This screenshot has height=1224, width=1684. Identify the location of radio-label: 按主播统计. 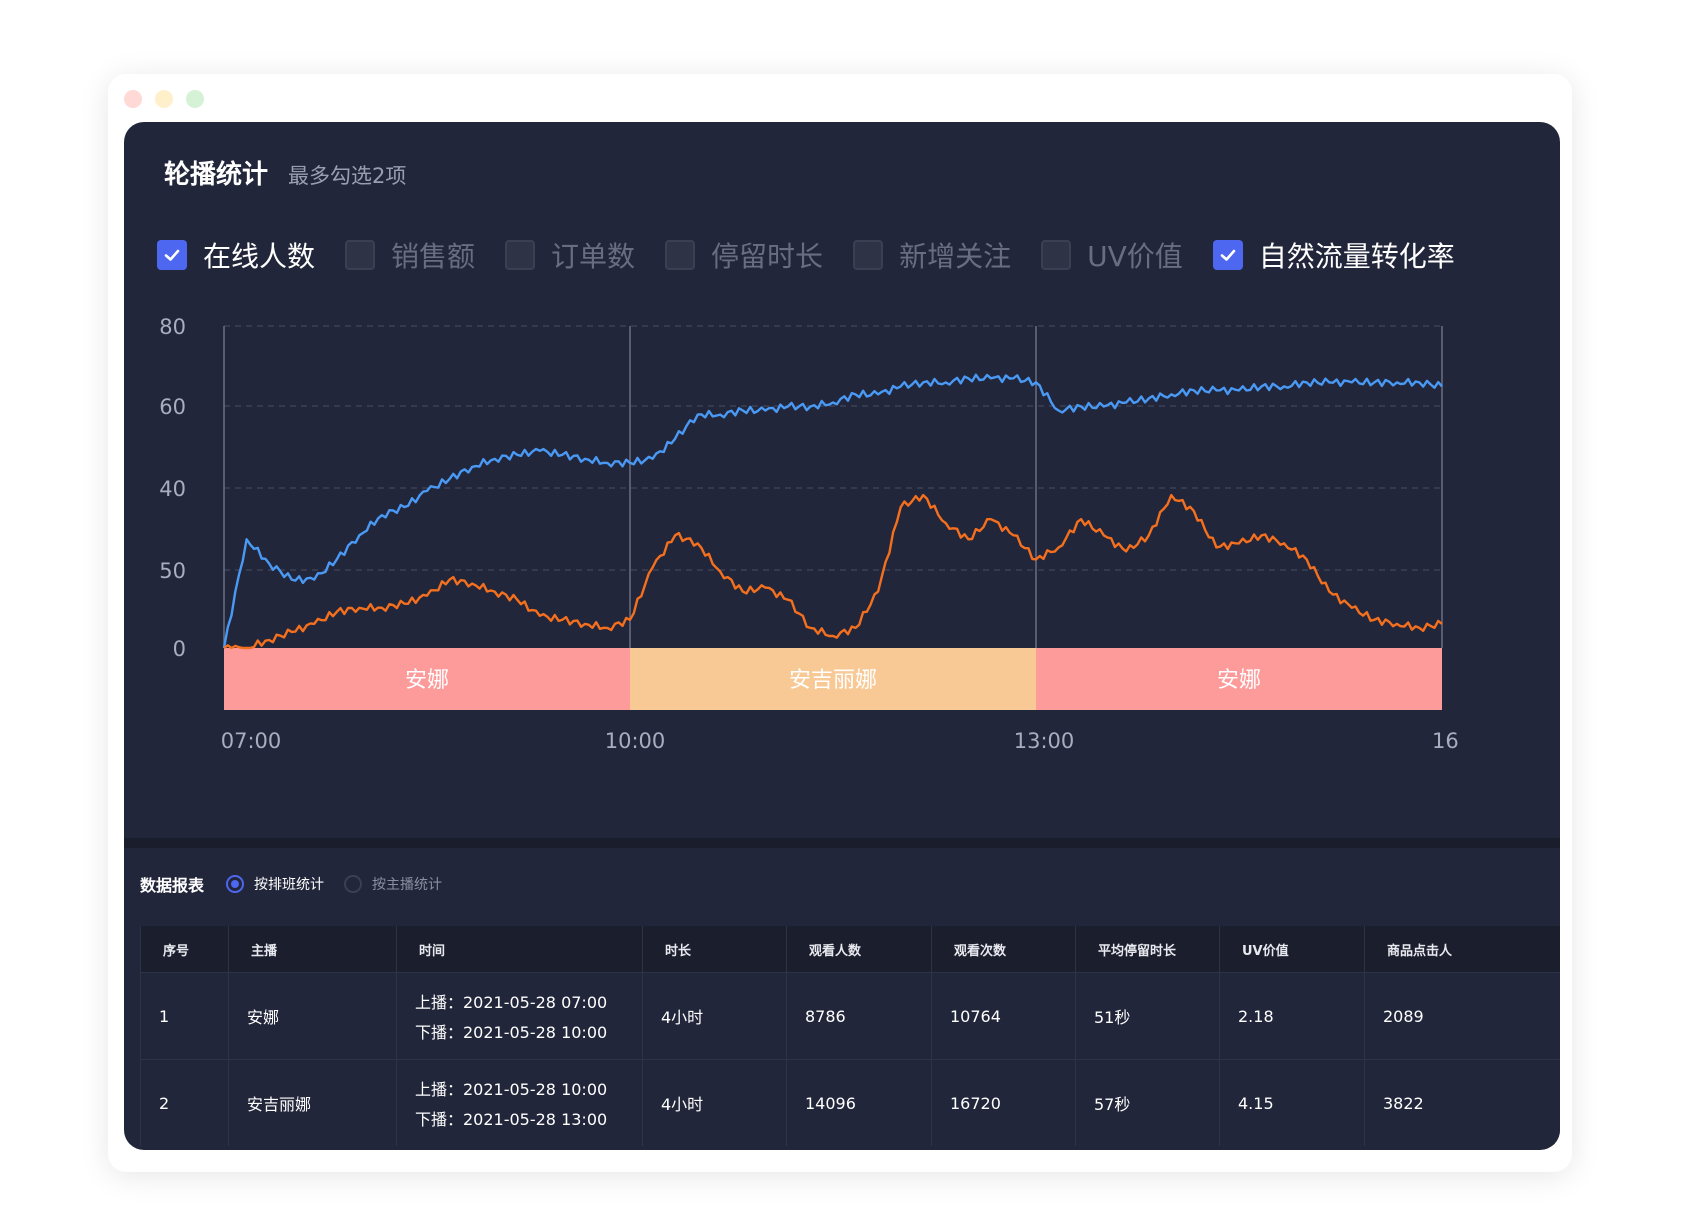
(407, 885).